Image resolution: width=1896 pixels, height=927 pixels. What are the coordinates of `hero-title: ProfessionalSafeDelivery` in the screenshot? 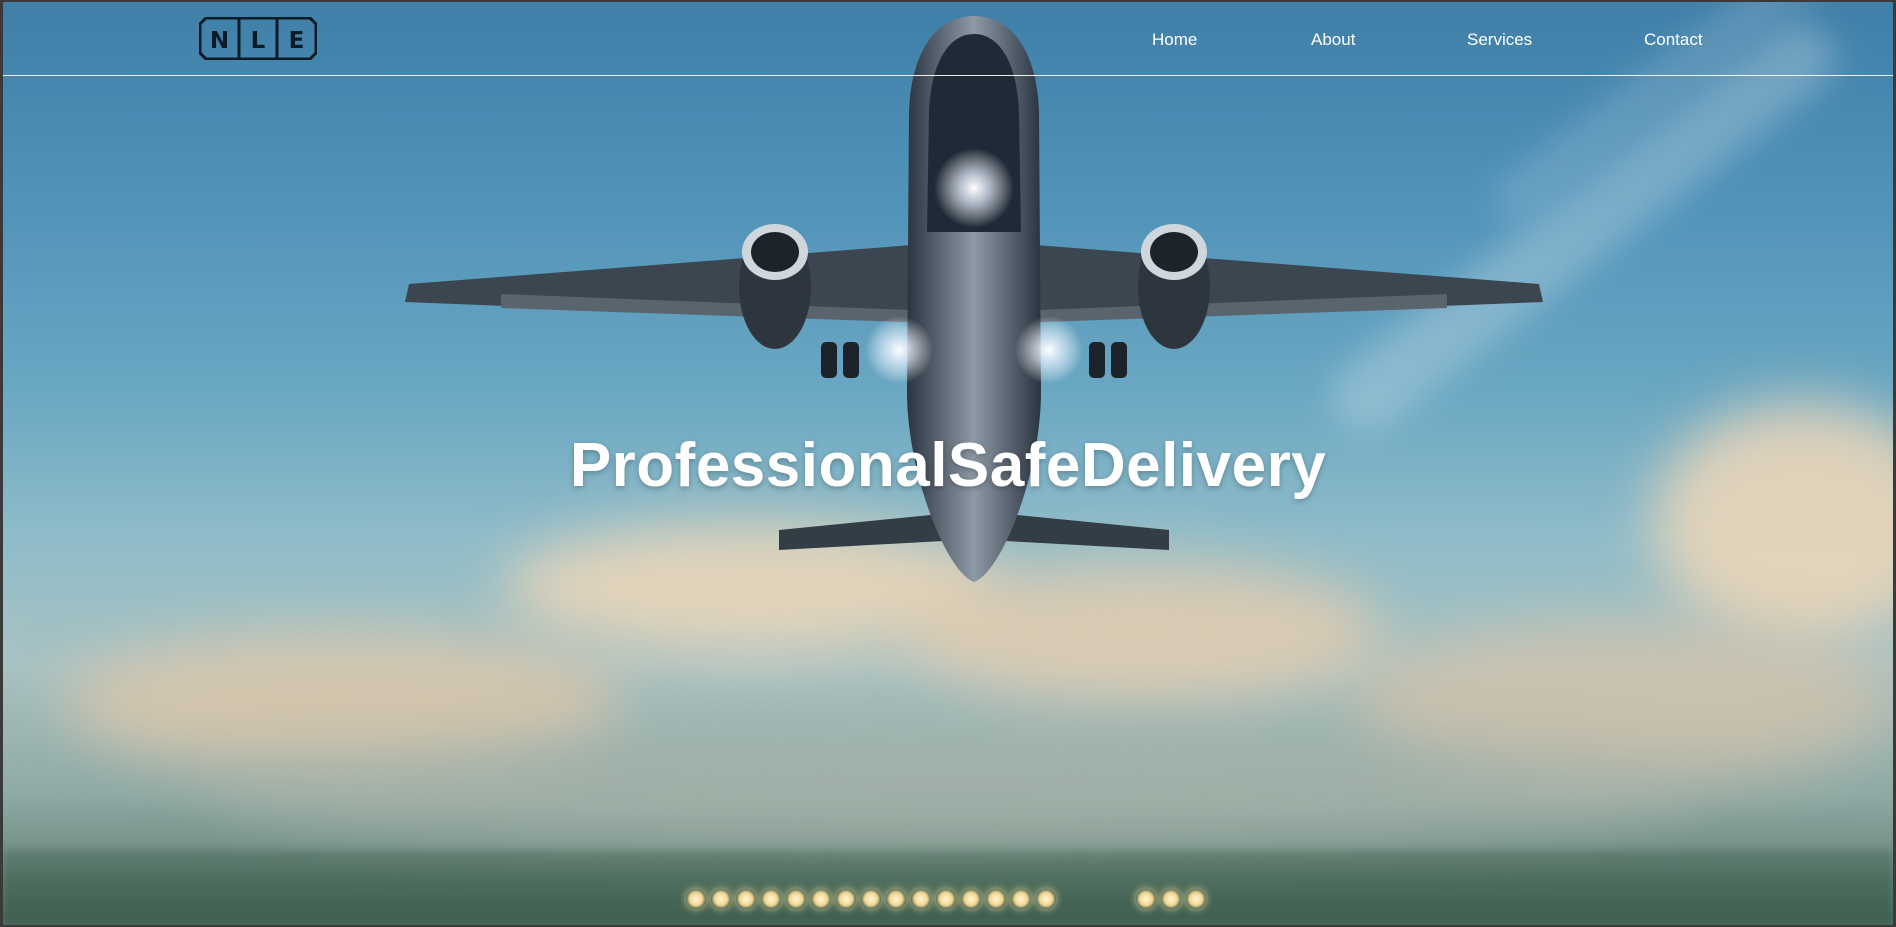 It's located at (948, 465).